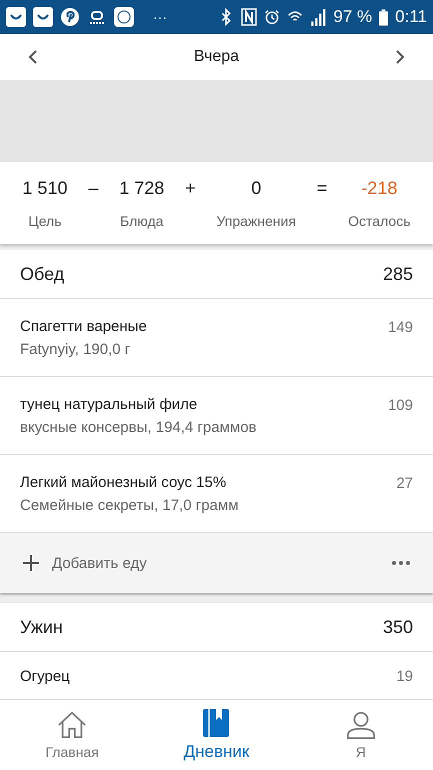 This screenshot has width=433, height=770. Describe the element at coordinates (404, 676) in the screenshot. I see `food-calories: 19` at that location.